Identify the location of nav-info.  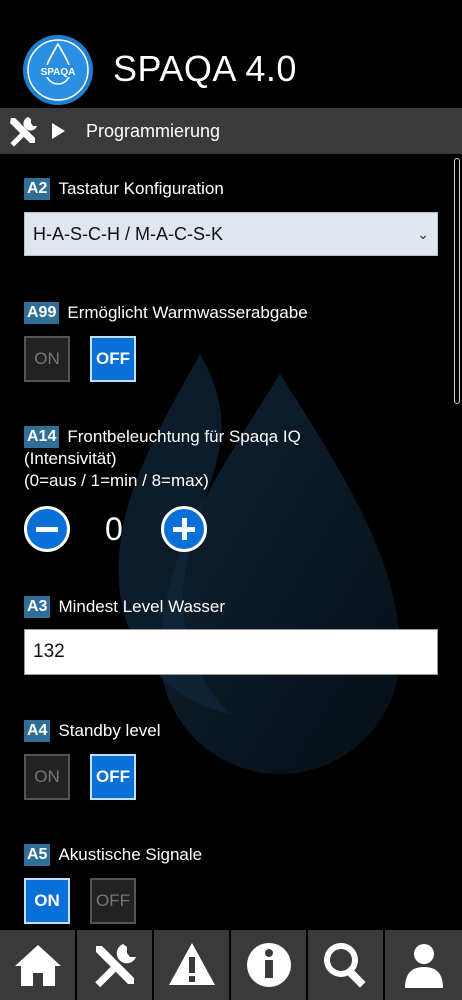
(269, 965).